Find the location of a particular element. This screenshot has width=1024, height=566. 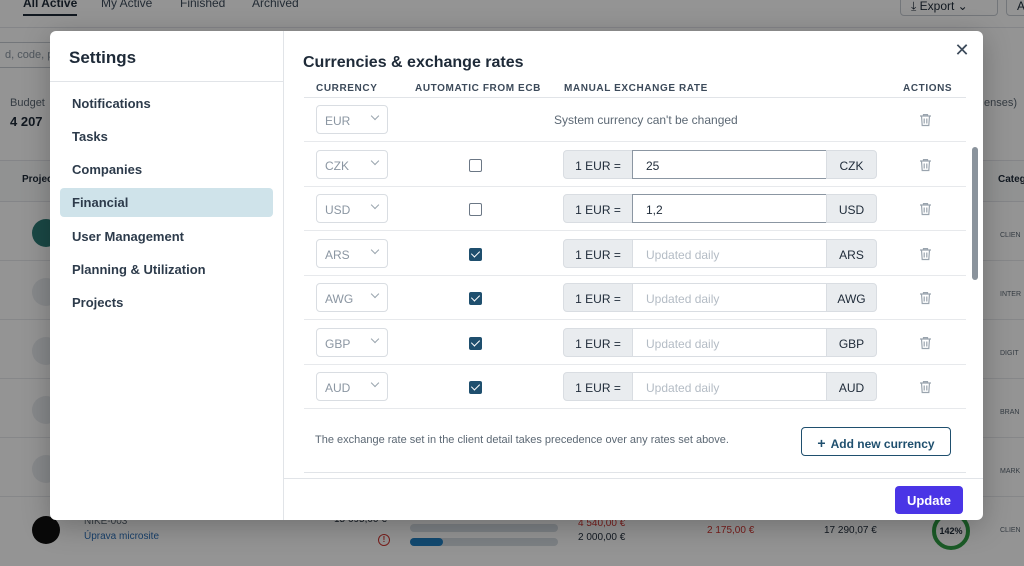

rate-suffix: CZK is located at coordinates (851, 164).